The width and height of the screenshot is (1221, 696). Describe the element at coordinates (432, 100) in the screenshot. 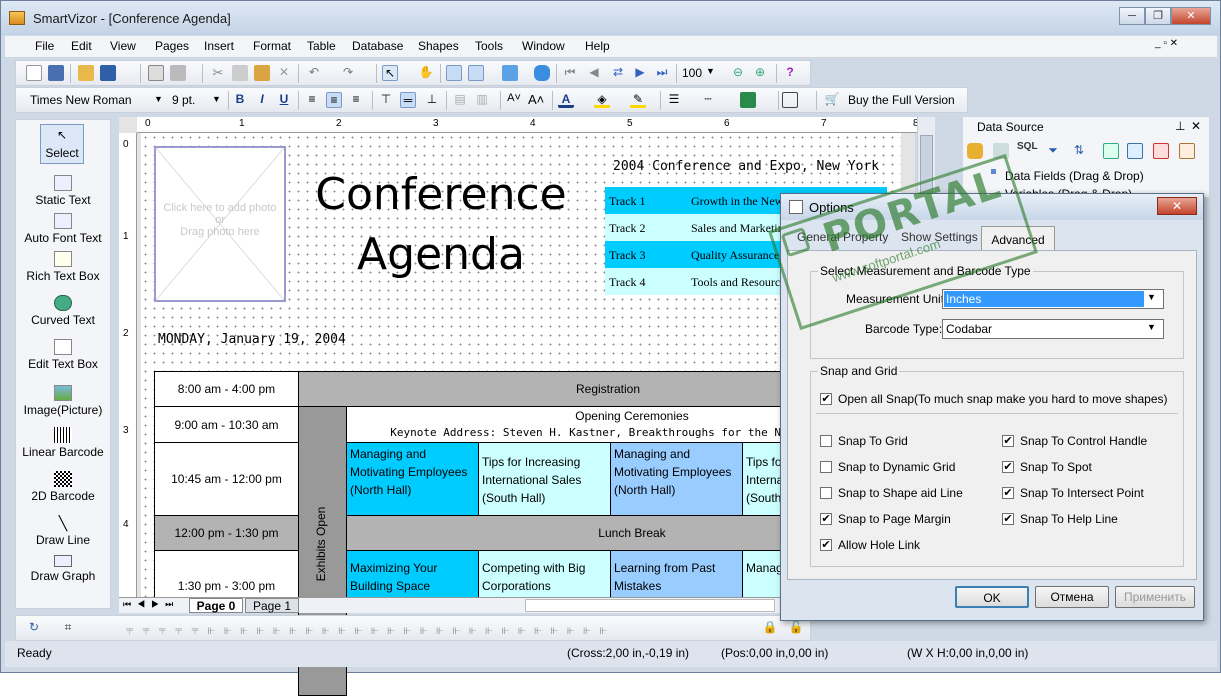

I see `valign-bottom-icon: ⊥` at that location.